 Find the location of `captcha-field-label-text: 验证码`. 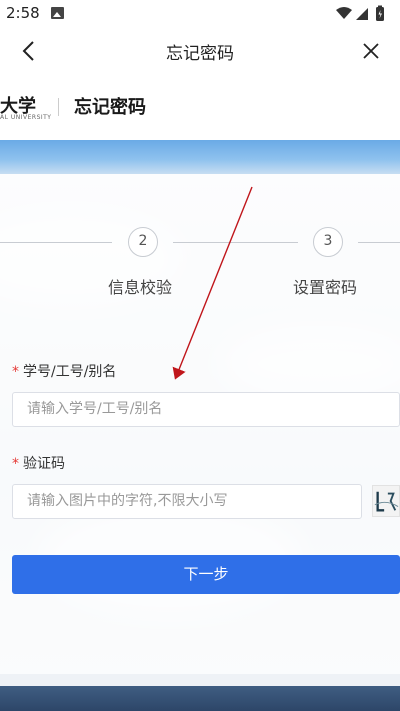

captcha-field-label-text: 验证码 is located at coordinates (44, 464).